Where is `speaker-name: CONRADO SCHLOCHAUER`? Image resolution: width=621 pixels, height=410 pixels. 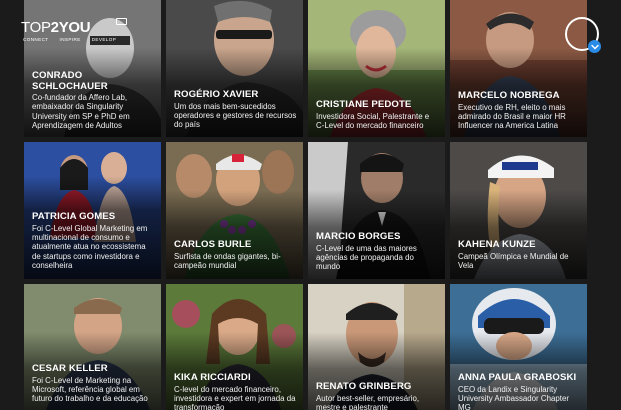 speaker-name: CONRADO SCHLOCHAUER is located at coordinates (70, 81).